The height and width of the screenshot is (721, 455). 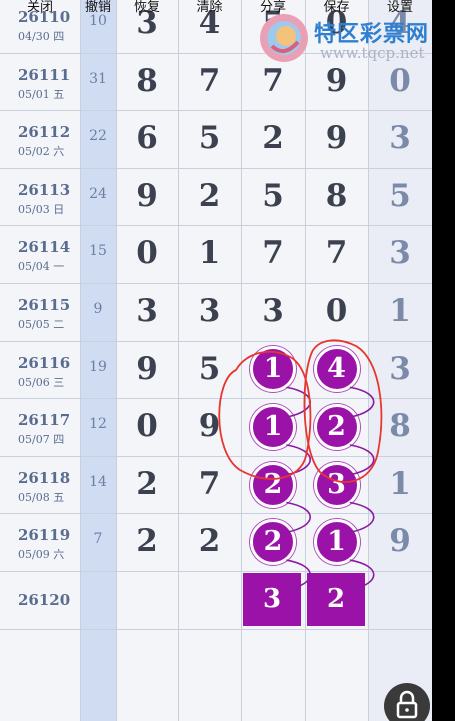 I want to click on issue-cell: 26111 05/01 五, so click(x=40, y=82).